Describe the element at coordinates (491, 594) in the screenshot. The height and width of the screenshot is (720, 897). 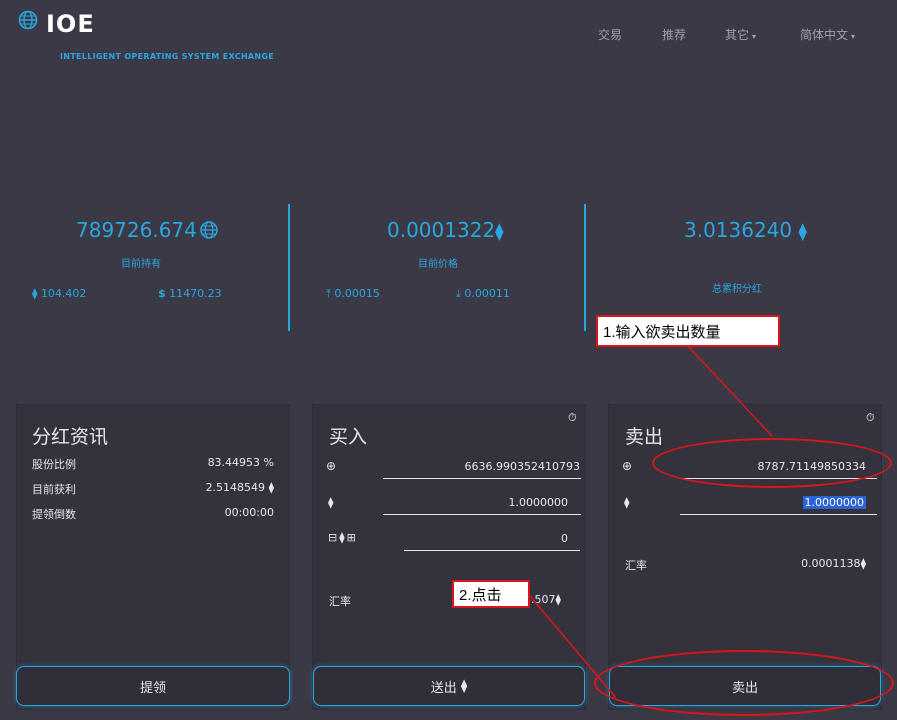
I see `annotation-step2: 2.点击` at that location.